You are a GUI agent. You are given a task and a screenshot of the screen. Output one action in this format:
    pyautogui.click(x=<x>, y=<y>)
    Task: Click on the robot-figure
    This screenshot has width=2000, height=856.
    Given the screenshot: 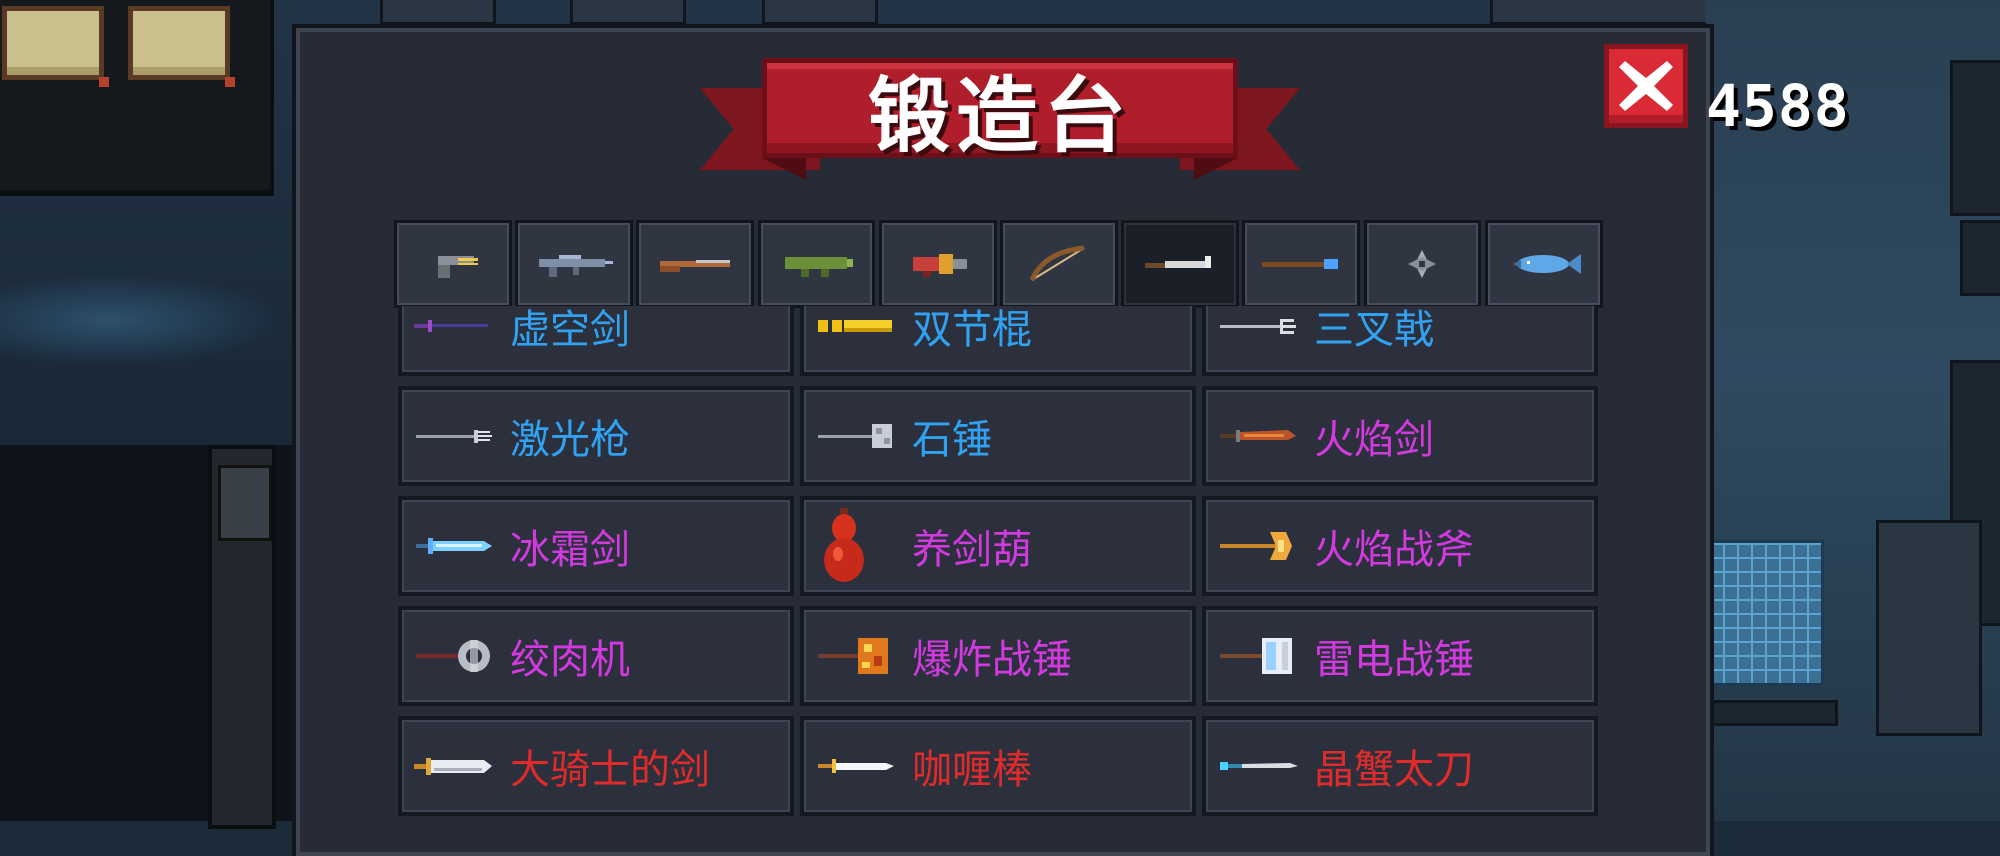 What is the action you would take?
    pyautogui.click(x=1929, y=628)
    